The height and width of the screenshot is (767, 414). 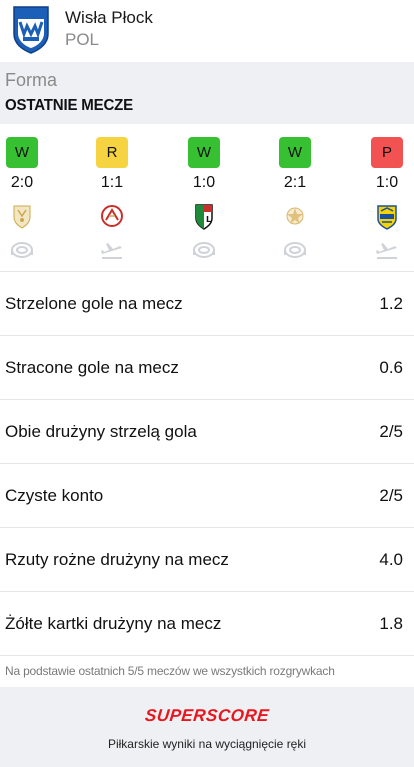 What do you see at coordinates (207, 304) in the screenshot?
I see `stat-row: Strzelone gole na mecz 1.2` at bounding box center [207, 304].